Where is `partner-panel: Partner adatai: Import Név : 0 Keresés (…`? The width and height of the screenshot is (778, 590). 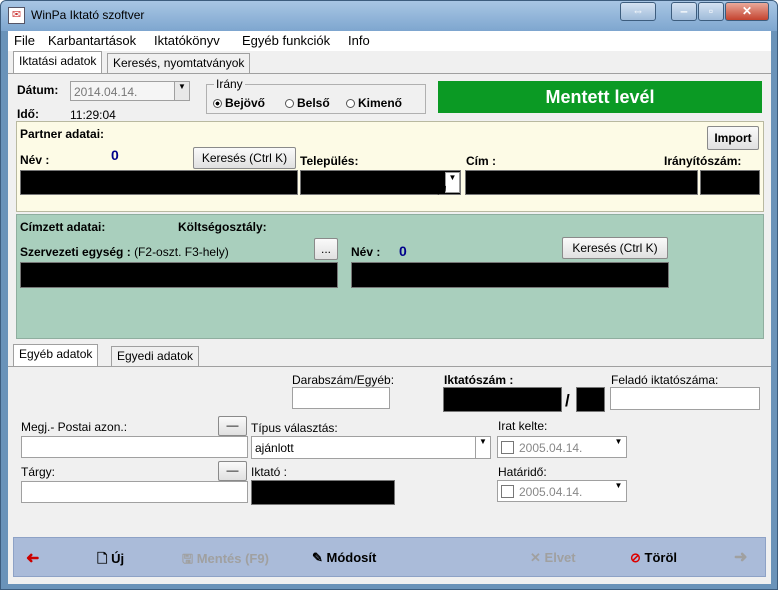 partner-panel: Partner adatai: Import Név : 0 Keresés (… is located at coordinates (390, 166).